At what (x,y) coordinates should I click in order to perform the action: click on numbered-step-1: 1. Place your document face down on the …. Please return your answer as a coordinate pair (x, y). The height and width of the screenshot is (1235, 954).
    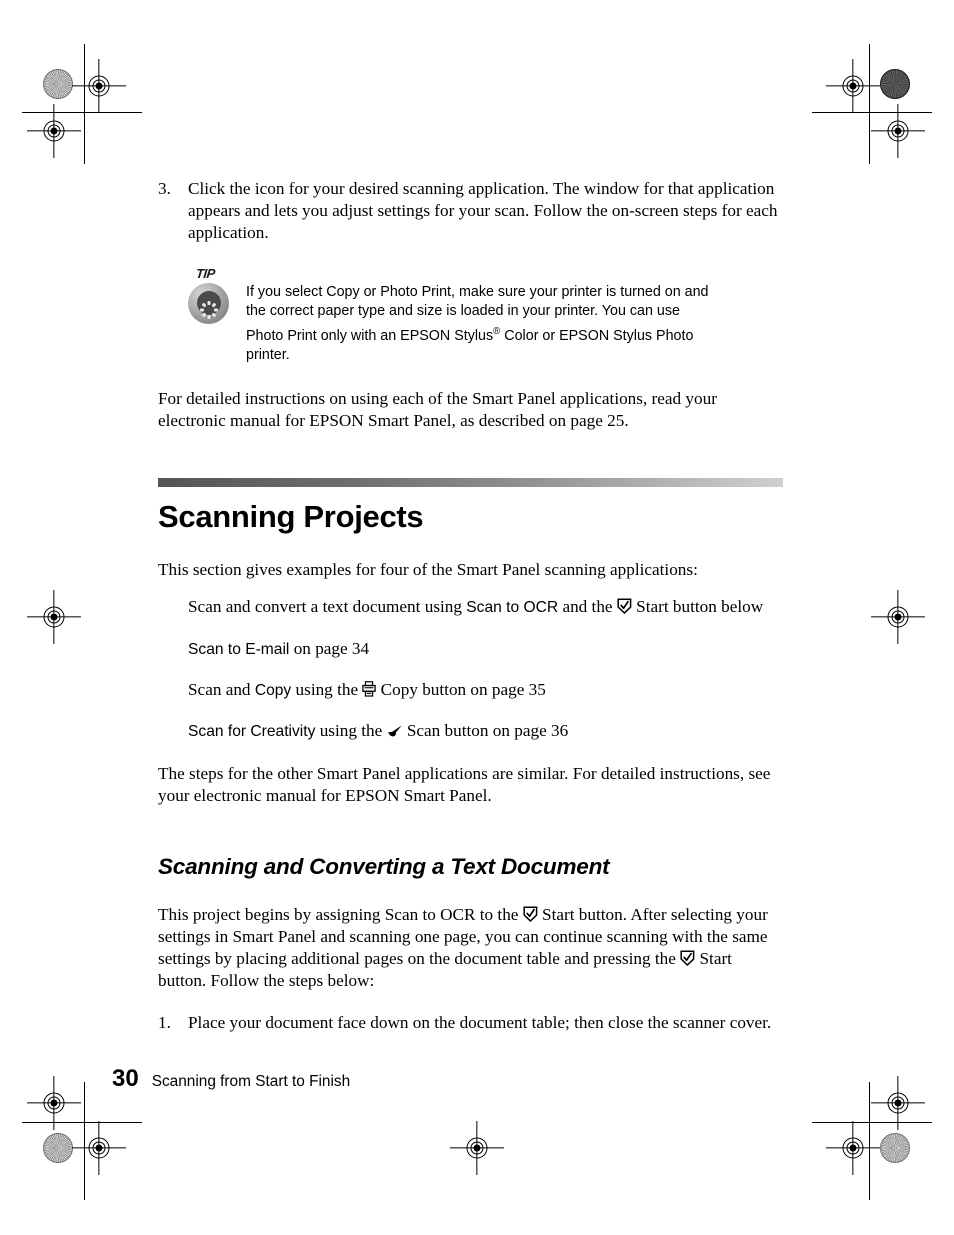
    Looking at the image, I should click on (470, 1023).